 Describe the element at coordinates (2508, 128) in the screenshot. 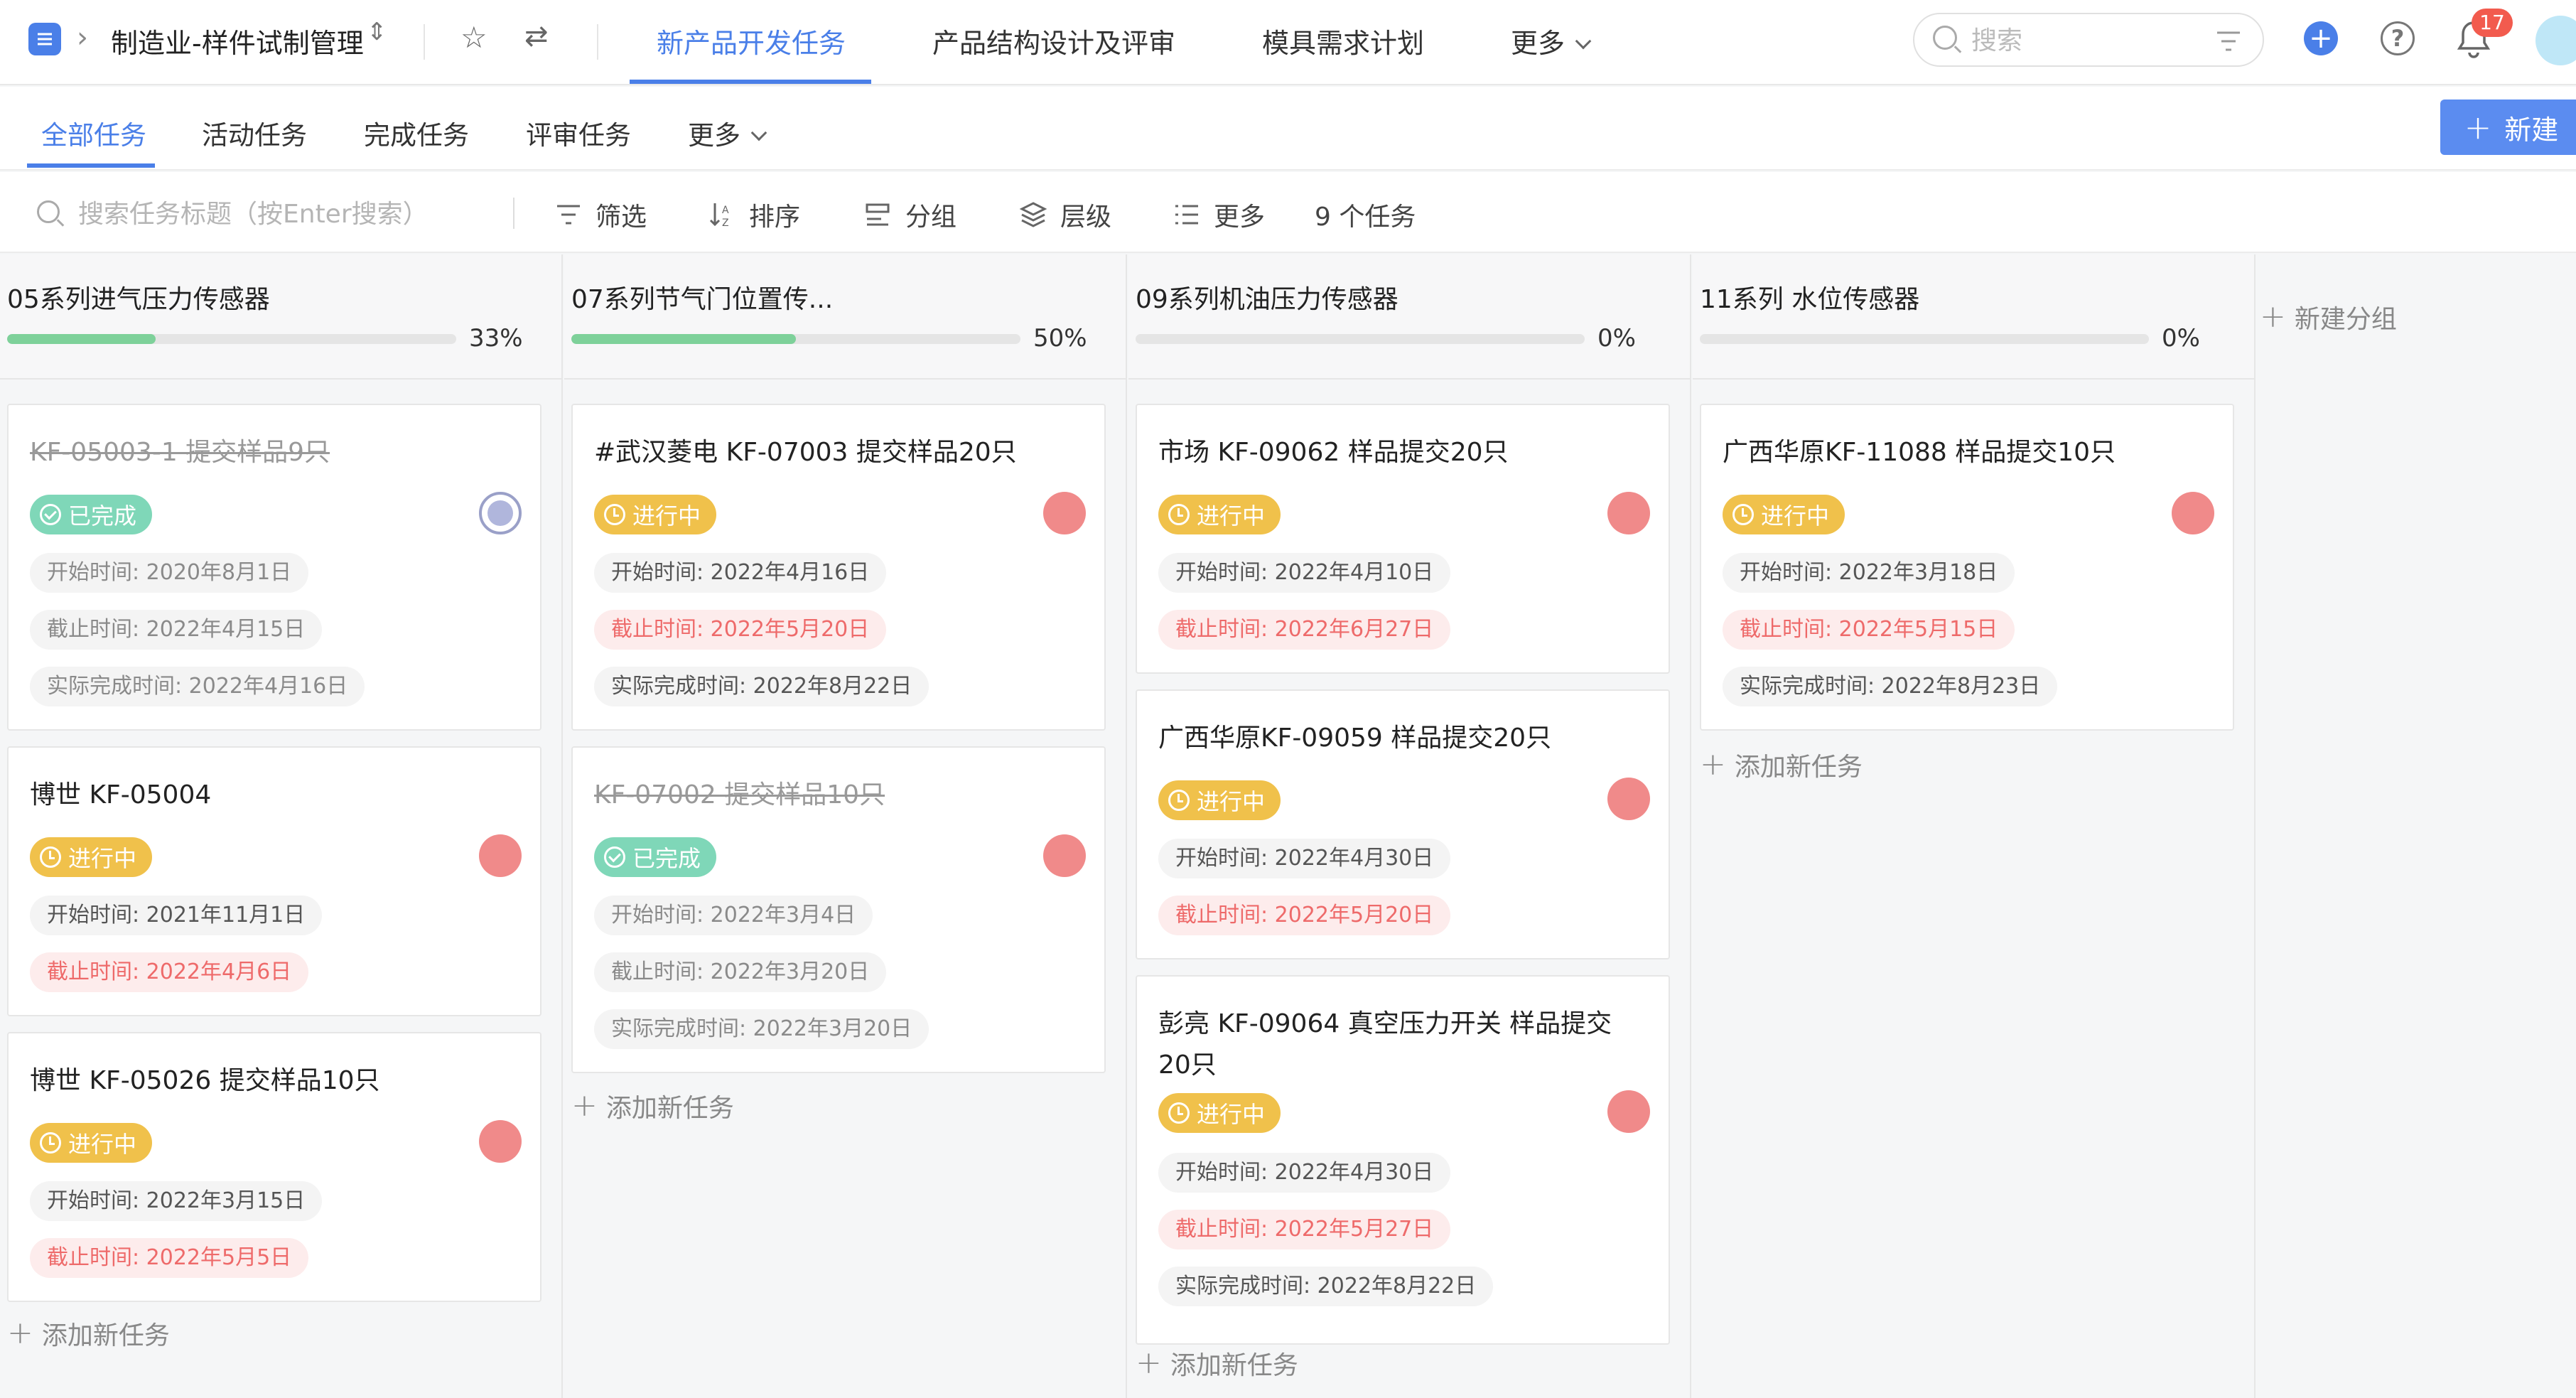

I see `new-task-button: + 新建` at that location.